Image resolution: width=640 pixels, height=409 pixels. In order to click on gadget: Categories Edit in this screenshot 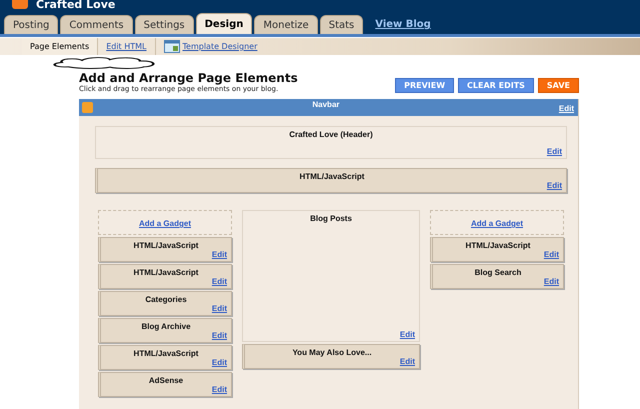, I will do `click(165, 303)`.